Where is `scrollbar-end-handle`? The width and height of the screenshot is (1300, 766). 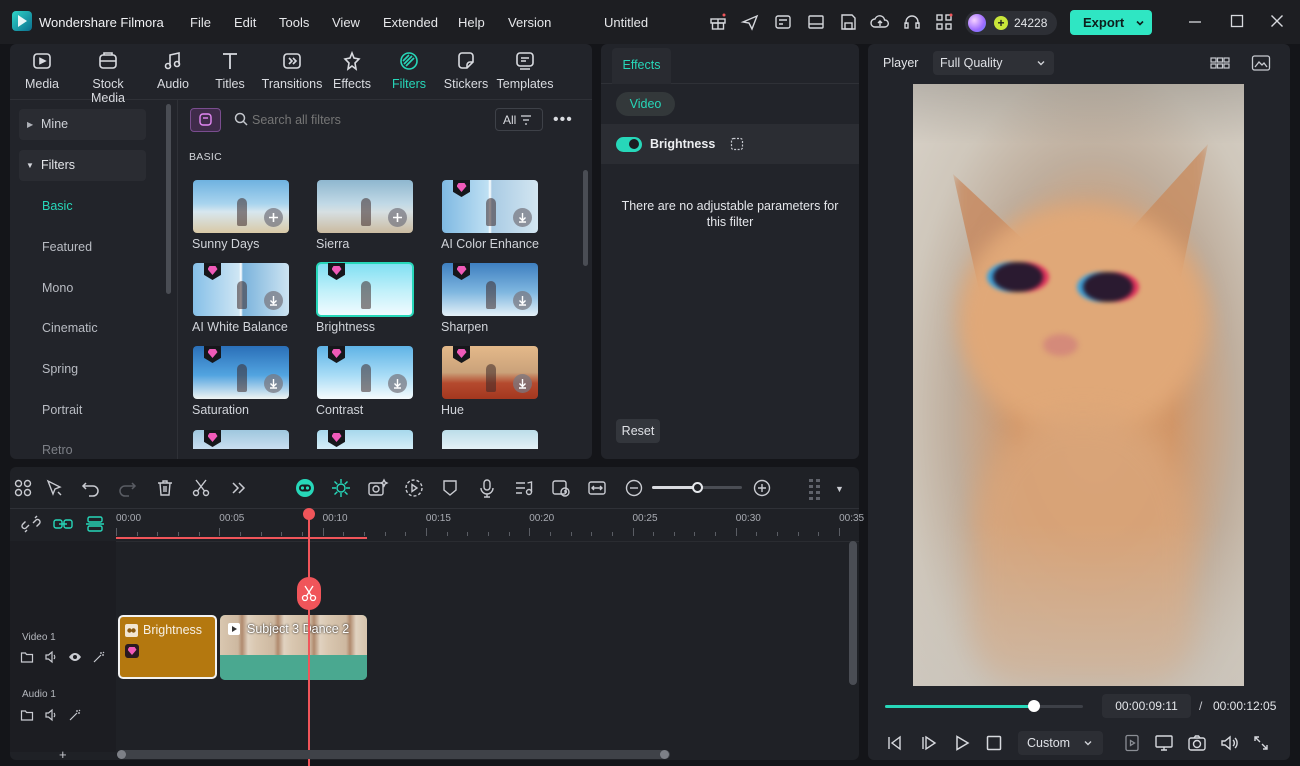
scrollbar-end-handle is located at coordinates (664, 754).